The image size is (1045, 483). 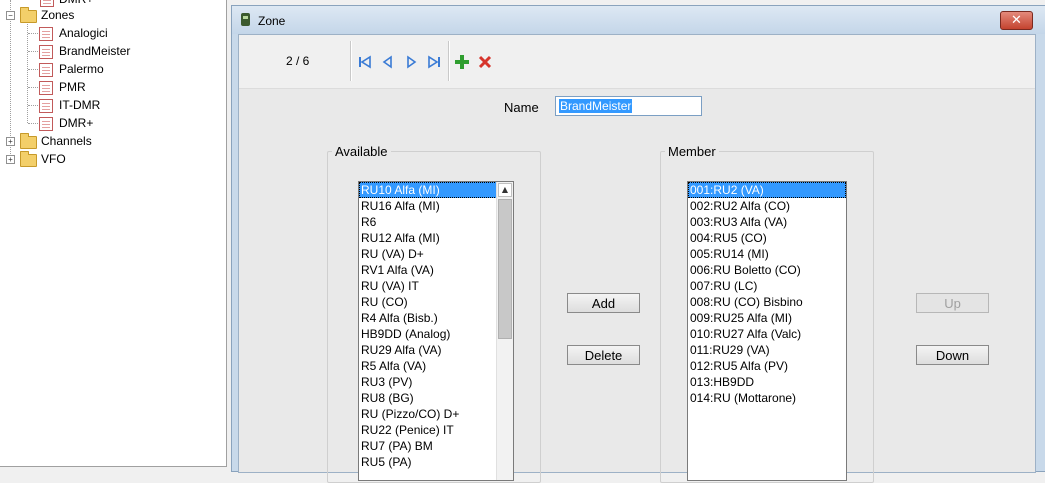 I want to click on available-list-item: RU22 (Penice) IT, so click(x=428, y=430).